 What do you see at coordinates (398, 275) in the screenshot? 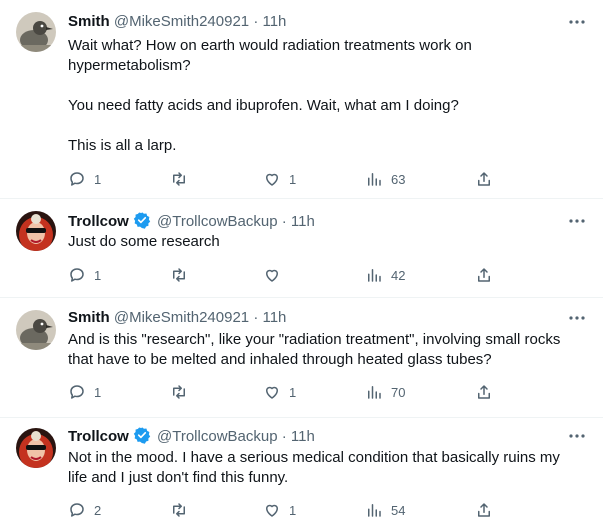
I see `view-count: 42` at bounding box center [398, 275].